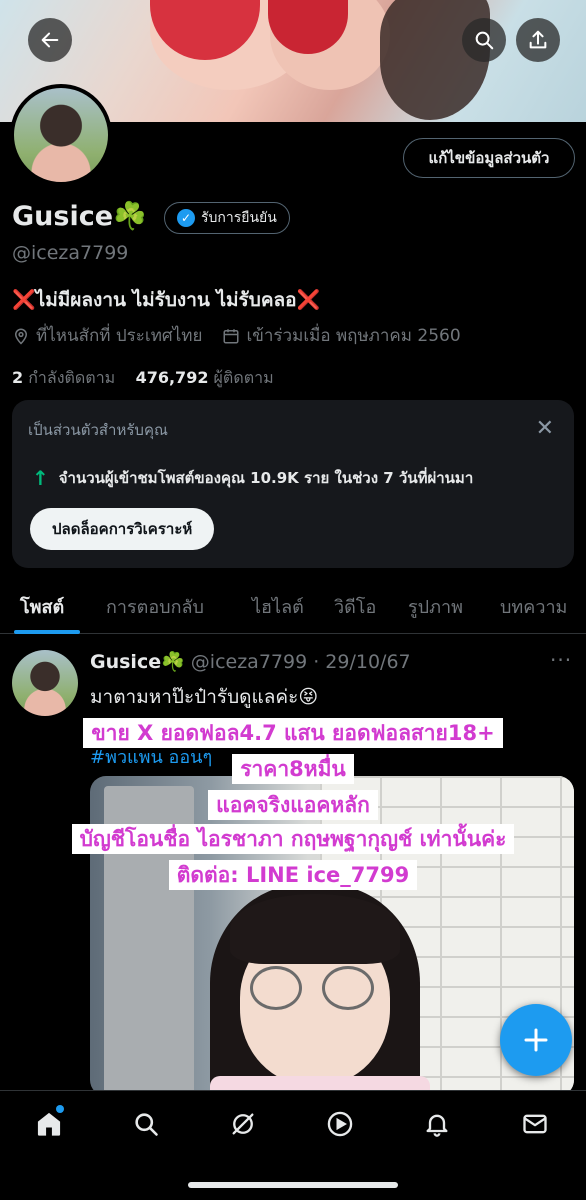  Describe the element at coordinates (79, 216) in the screenshot. I see `display-name: Gusice☘️` at that location.